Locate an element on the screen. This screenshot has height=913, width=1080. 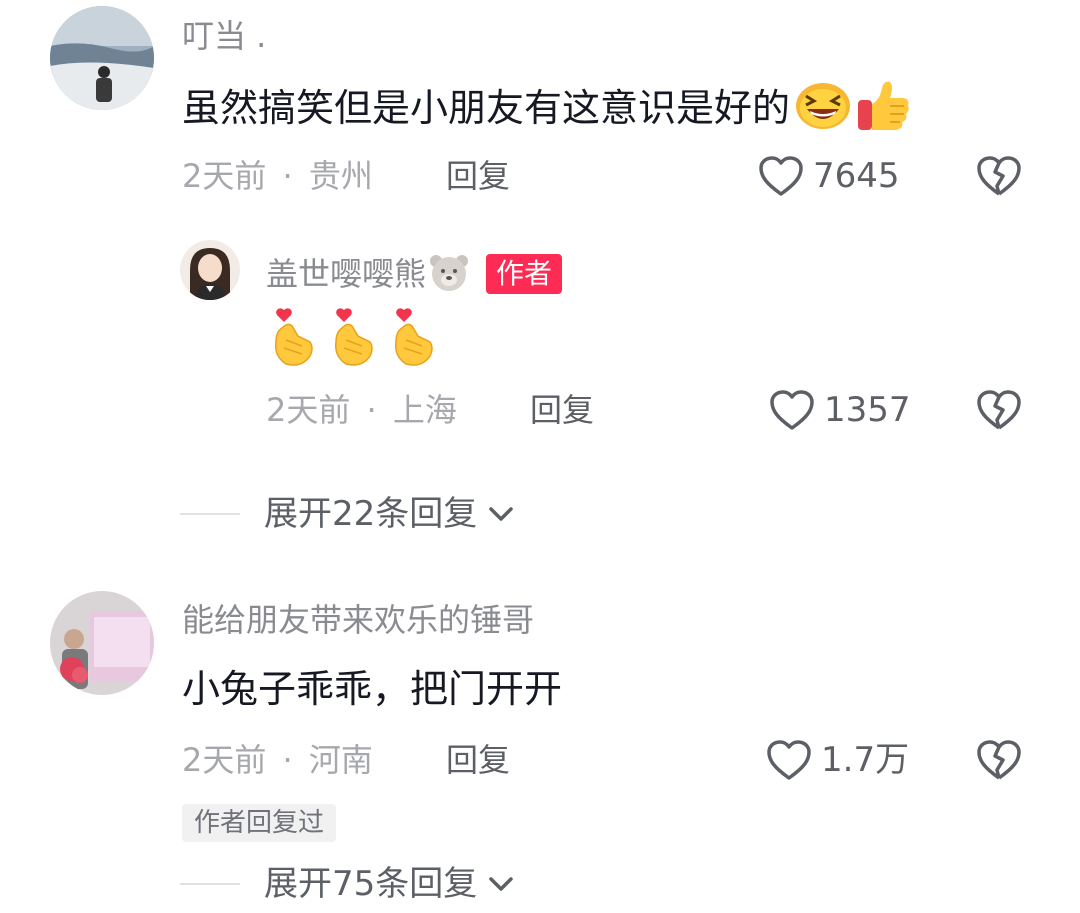
thumbs-up-emoji is located at coordinates (883, 108).